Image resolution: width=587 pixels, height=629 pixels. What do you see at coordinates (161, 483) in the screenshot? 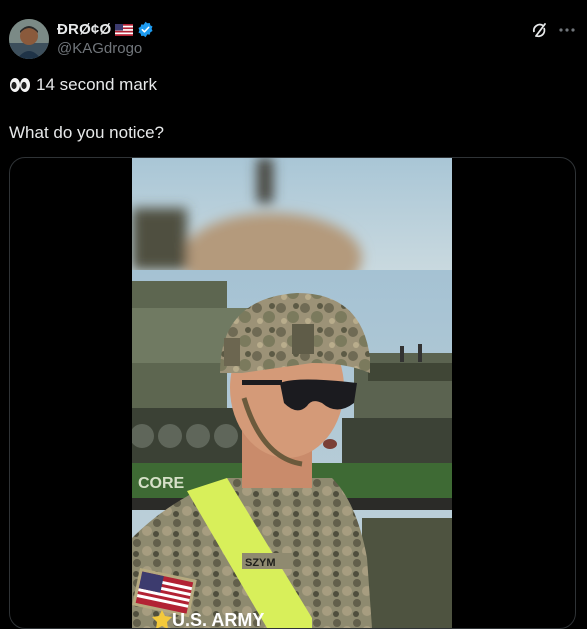
I see `railcar-text: CORE` at bounding box center [161, 483].